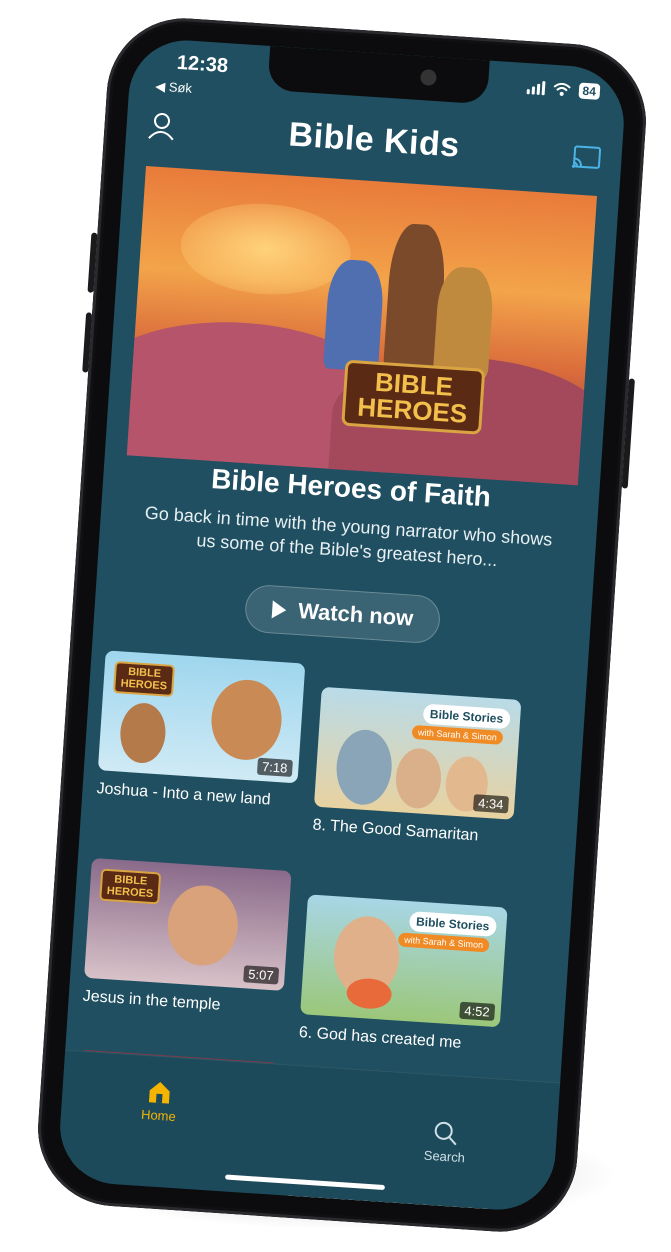 The image size is (671, 1252). Describe the element at coordinates (92, 262) in the screenshot. I see `volume-up-button` at that location.